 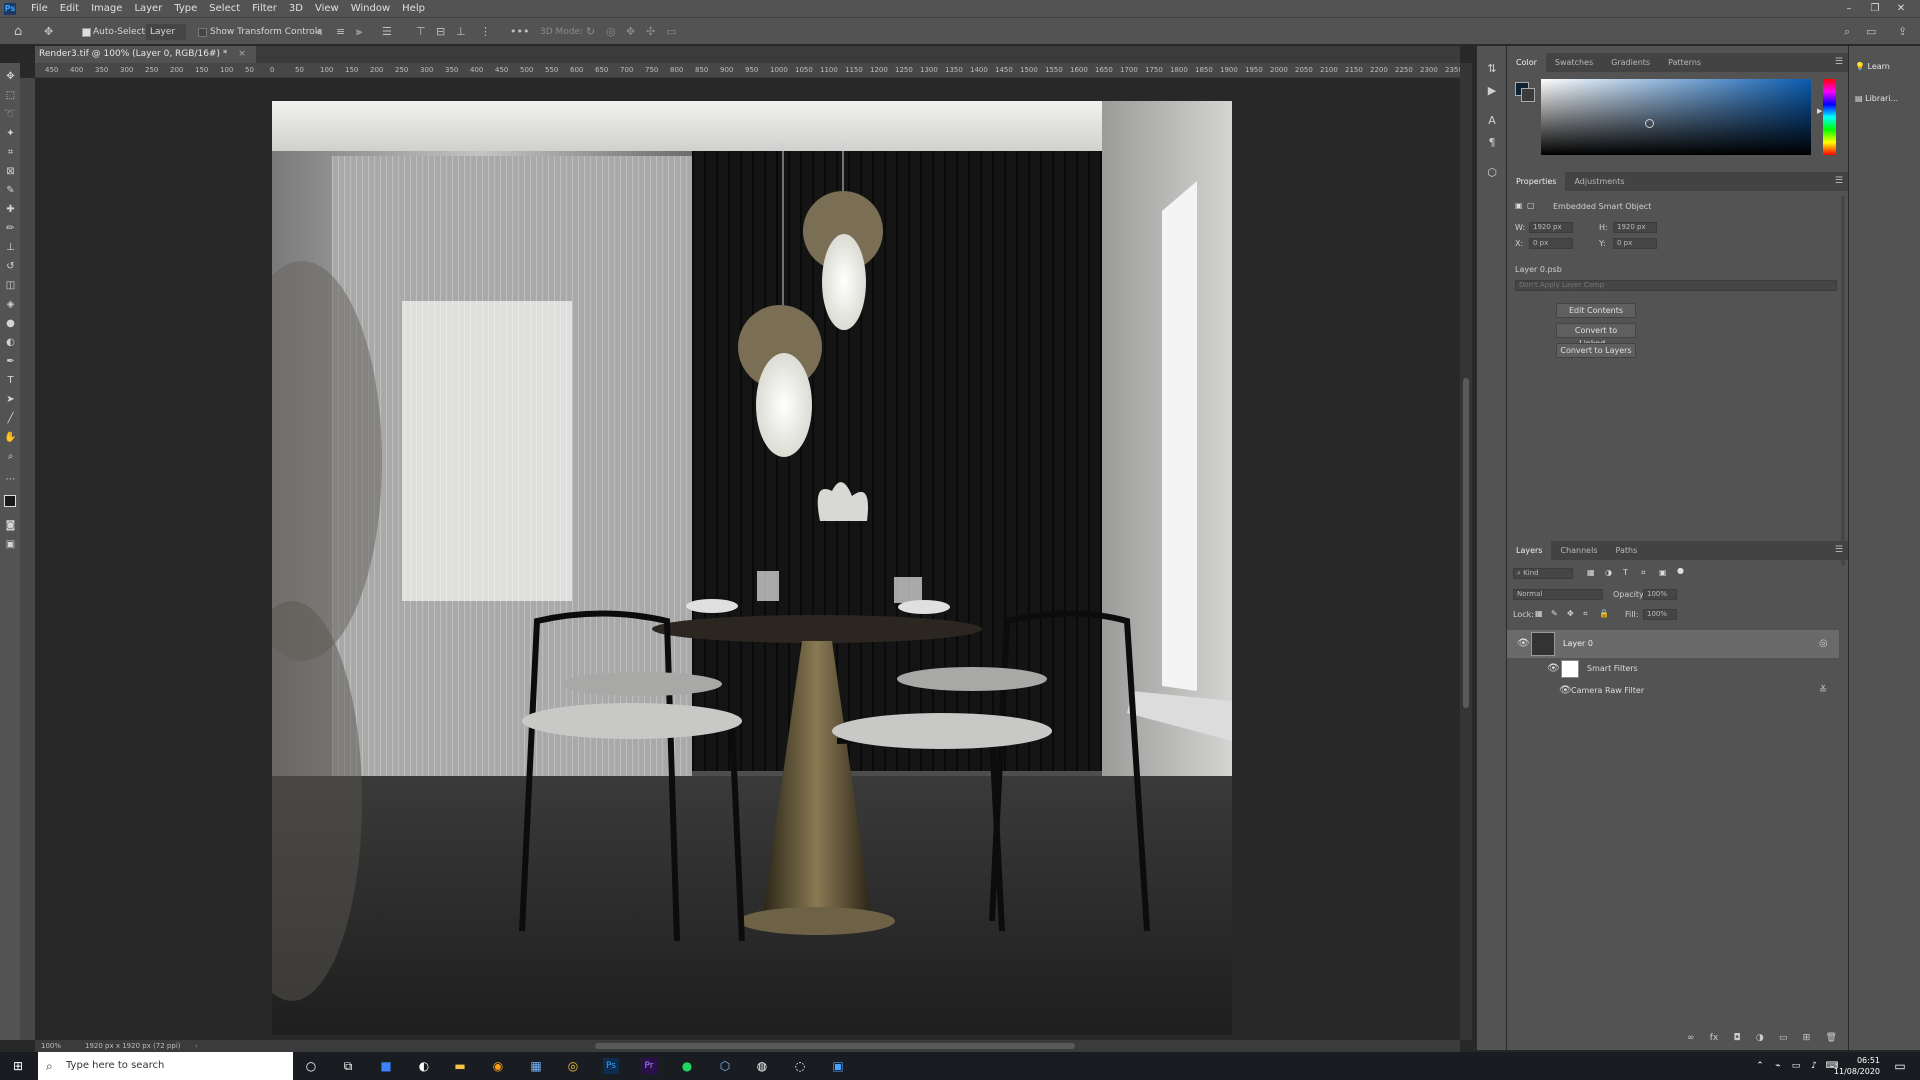 I want to click on history-panel-icon: ⇅, so click(x=1492, y=69).